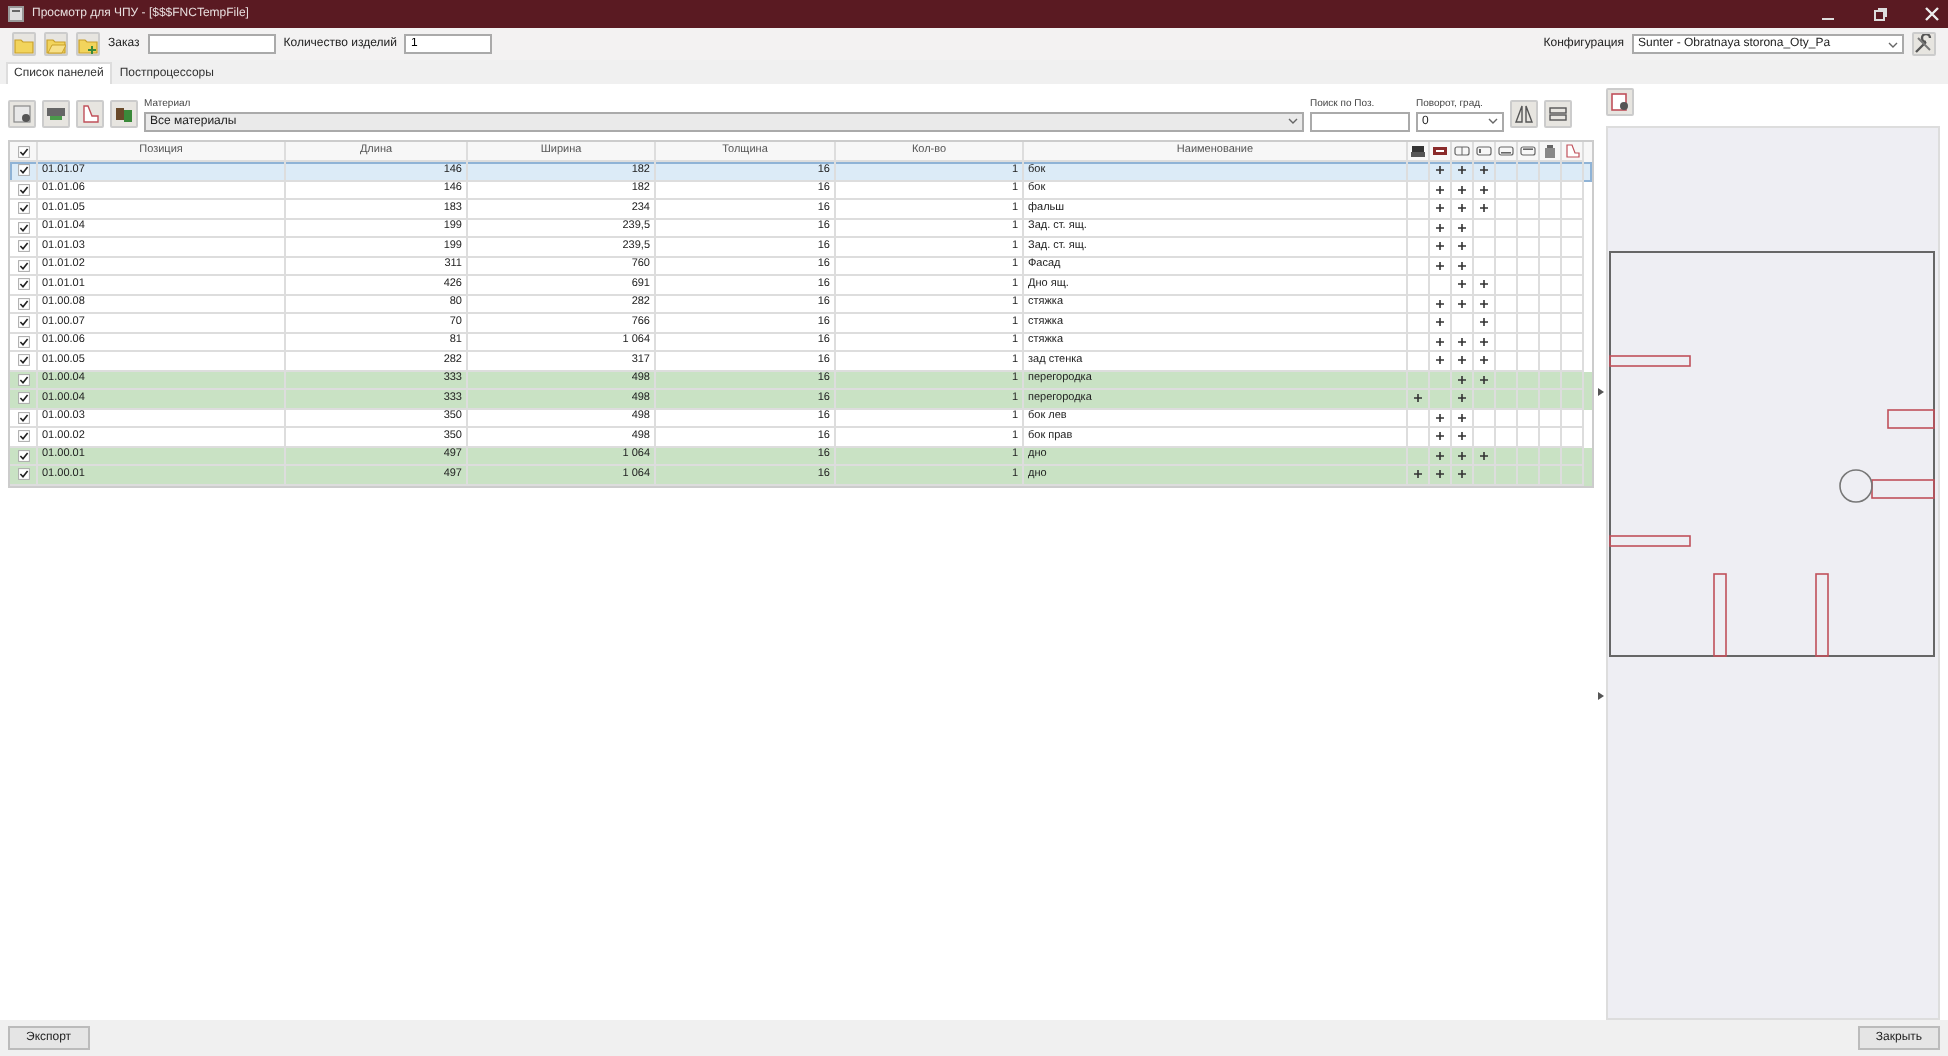  I want to click on tools-button, so click(1924, 44).